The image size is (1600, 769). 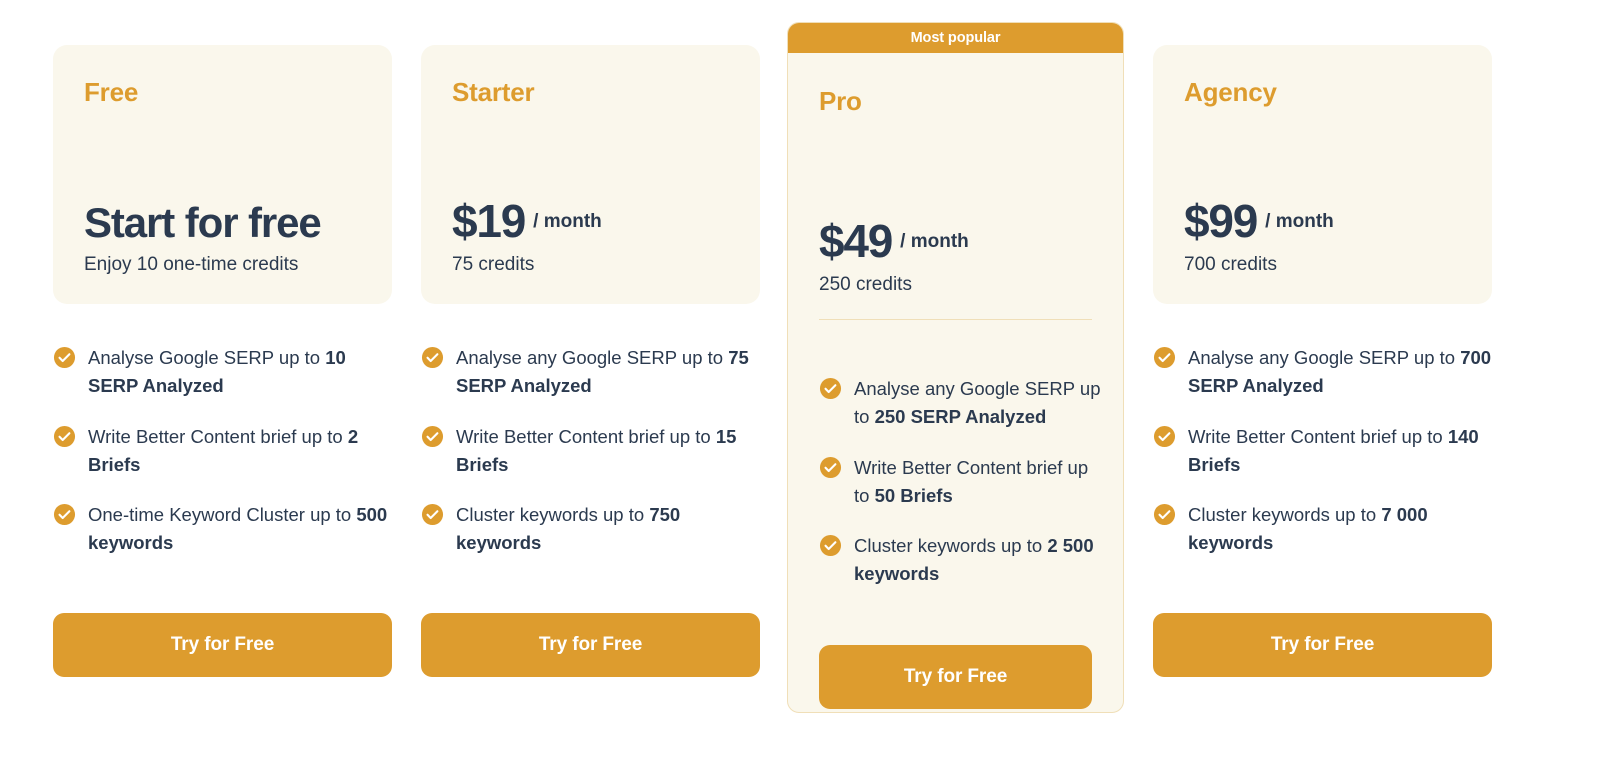 I want to click on plan-cta-wrap-agency: Try for Free, so click(x=1322, y=645).